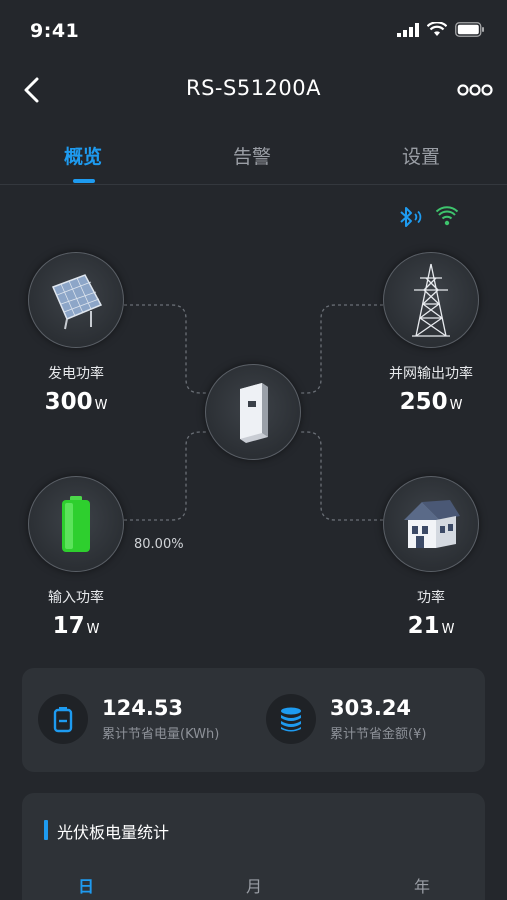 The width and height of the screenshot is (507, 900). What do you see at coordinates (431, 402) in the screenshot?
I see `grid-output-power-value: 250 W` at bounding box center [431, 402].